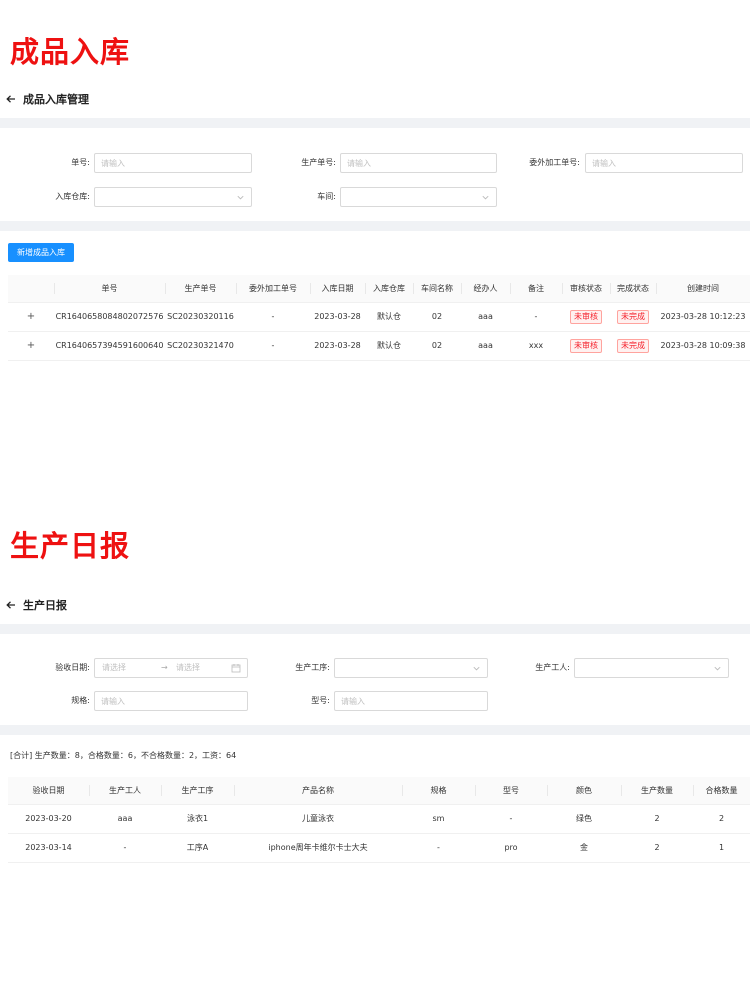 The width and height of the screenshot is (750, 1000). What do you see at coordinates (273, 289) in the screenshot?
I see `column-header: 委外加工单号` at bounding box center [273, 289].